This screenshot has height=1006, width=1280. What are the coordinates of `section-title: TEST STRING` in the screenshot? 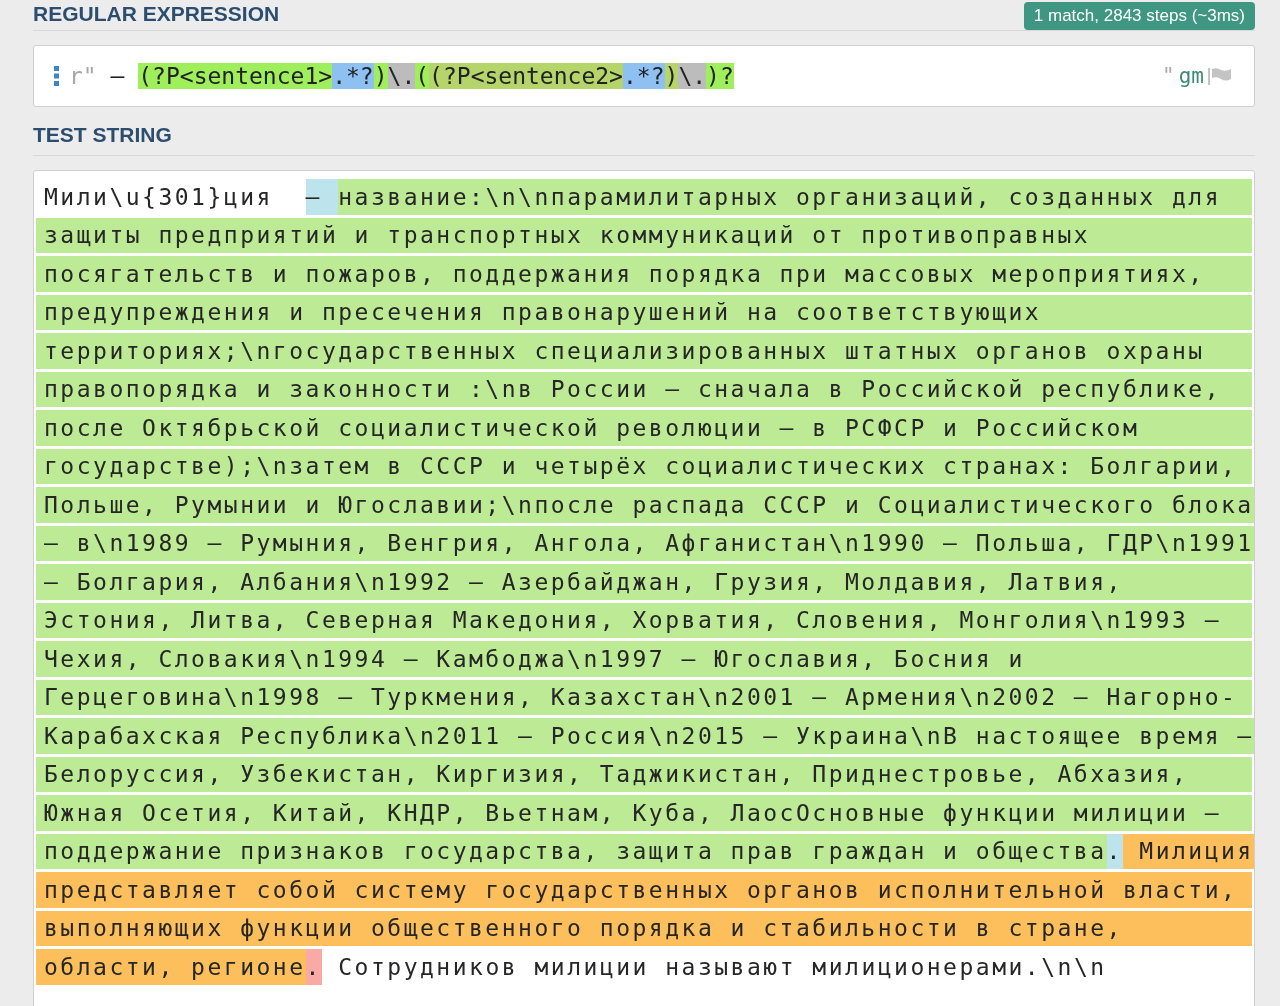 It's located at (644, 139).